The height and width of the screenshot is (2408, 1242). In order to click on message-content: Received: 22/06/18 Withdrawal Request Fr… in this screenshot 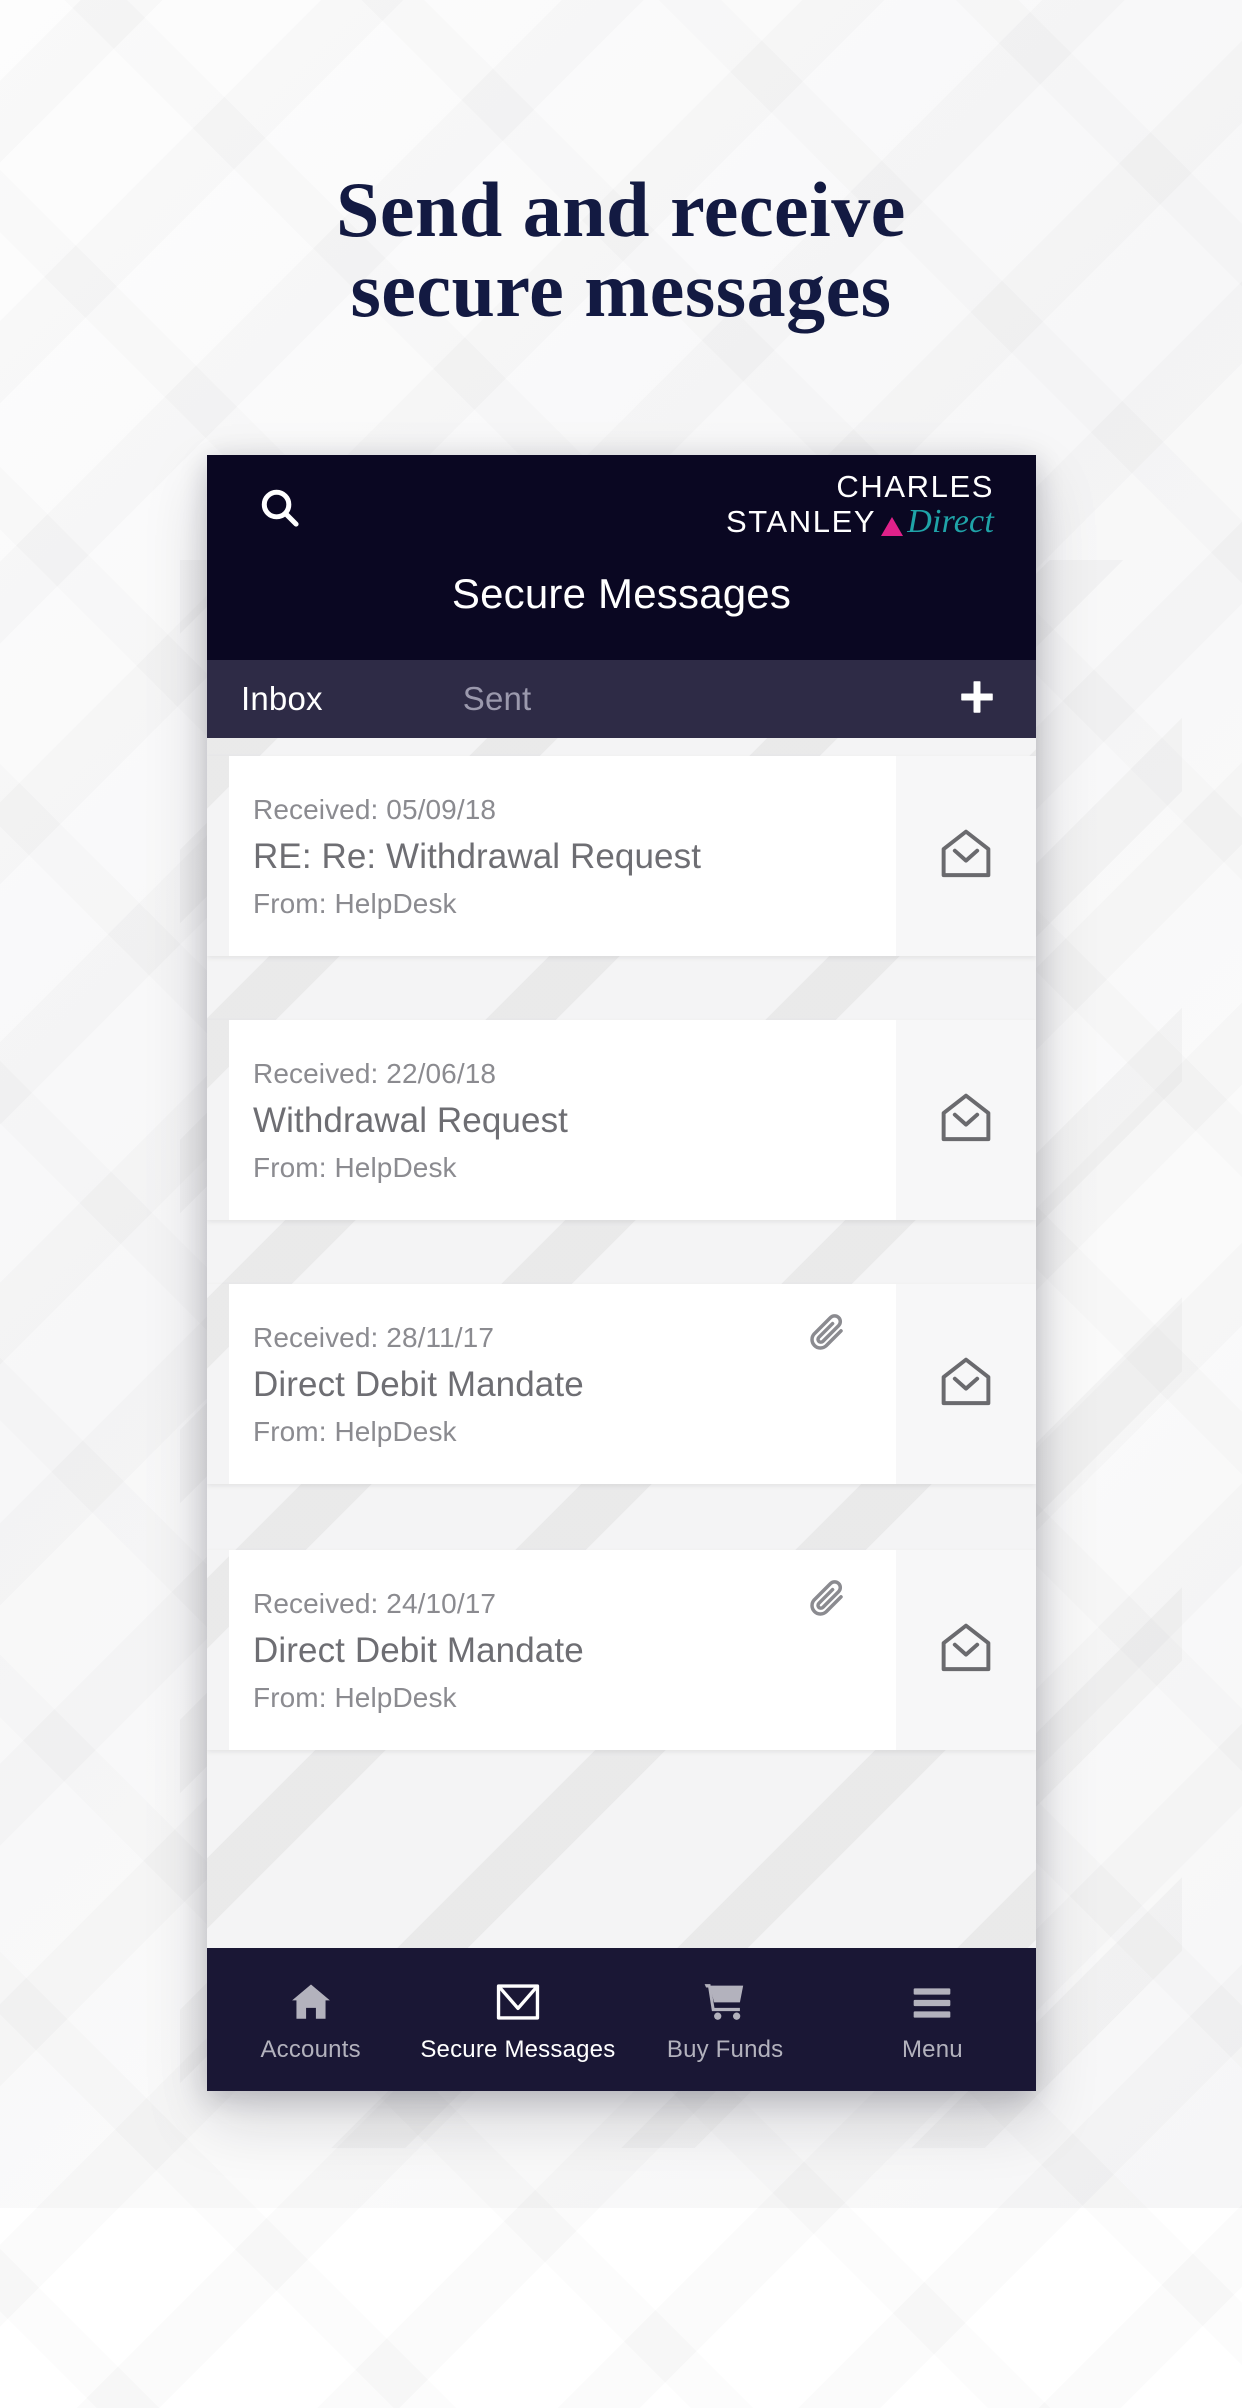, I will do `click(562, 1120)`.